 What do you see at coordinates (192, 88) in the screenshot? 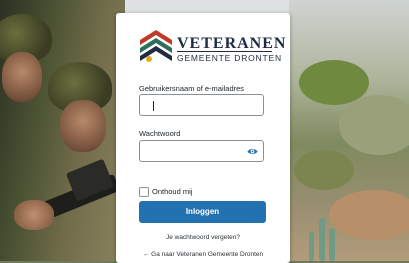
I see `username-label: Gebruikersnaam of e-mailadres` at bounding box center [192, 88].